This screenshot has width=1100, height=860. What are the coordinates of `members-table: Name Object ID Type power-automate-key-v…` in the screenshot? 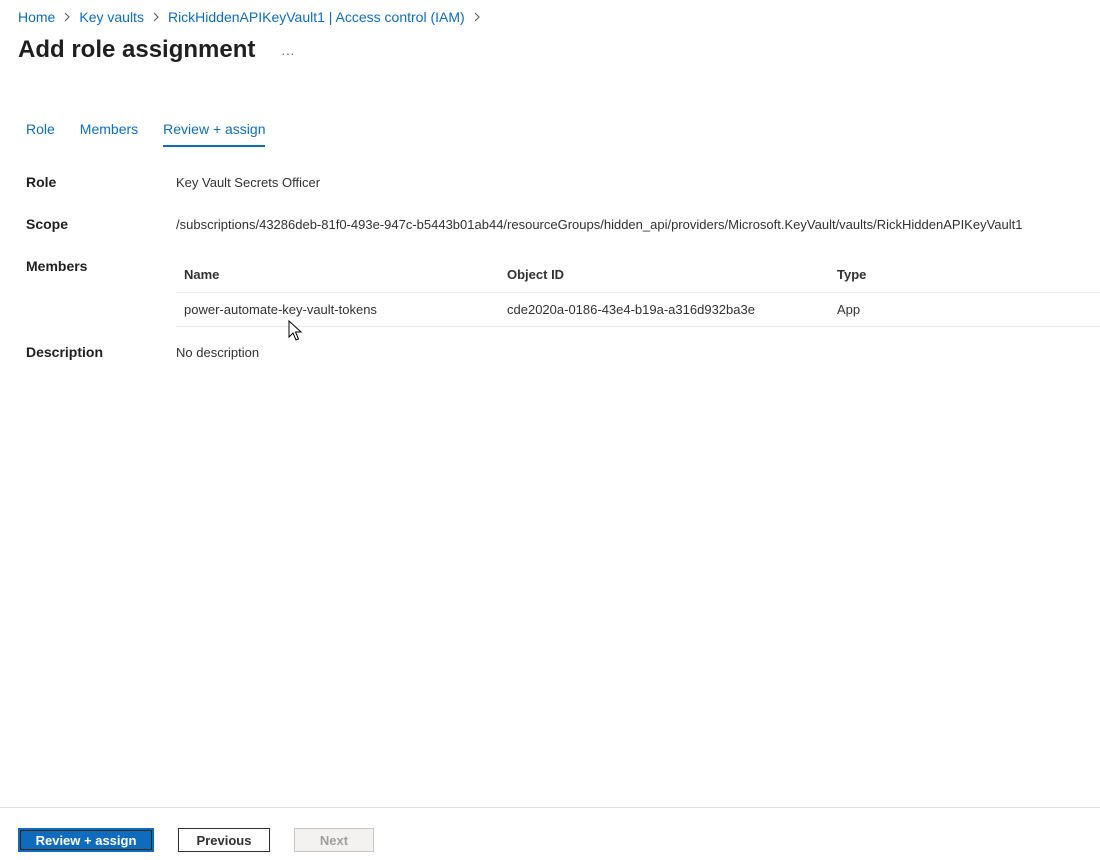 It's located at (638, 292).